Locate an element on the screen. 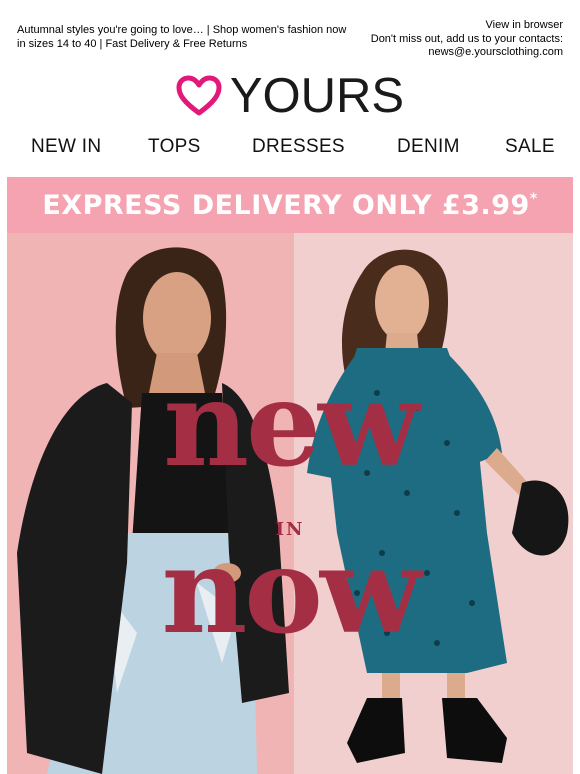 This screenshot has width=580, height=774. email-link: news@e.yoursclothing.com is located at coordinates (443, 53).